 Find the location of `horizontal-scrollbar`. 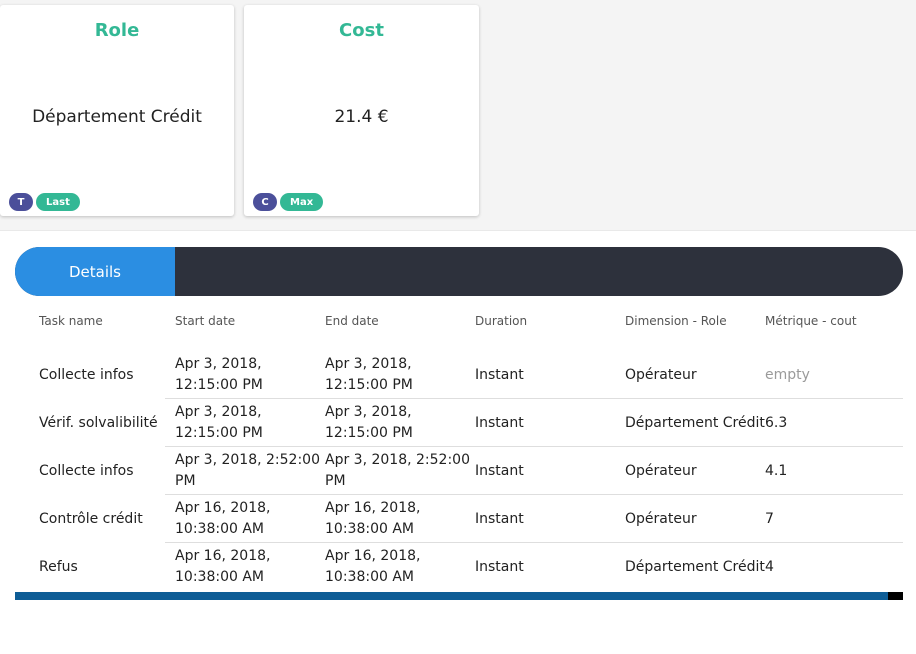

horizontal-scrollbar is located at coordinates (459, 596).